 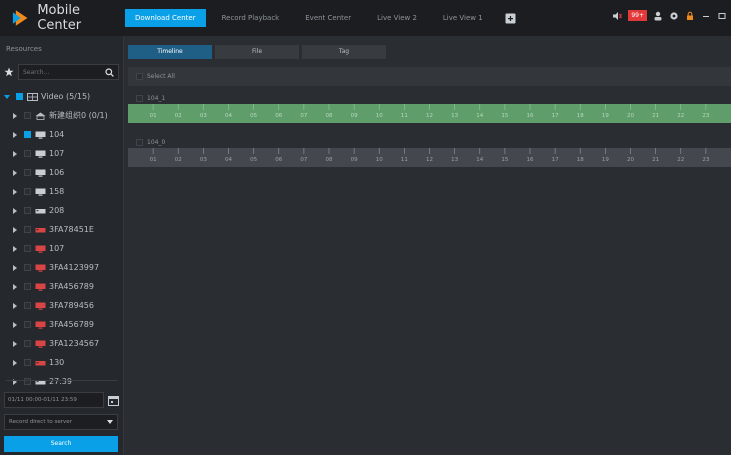 I want to click on tree-node-158: 158, so click(x=62, y=191).